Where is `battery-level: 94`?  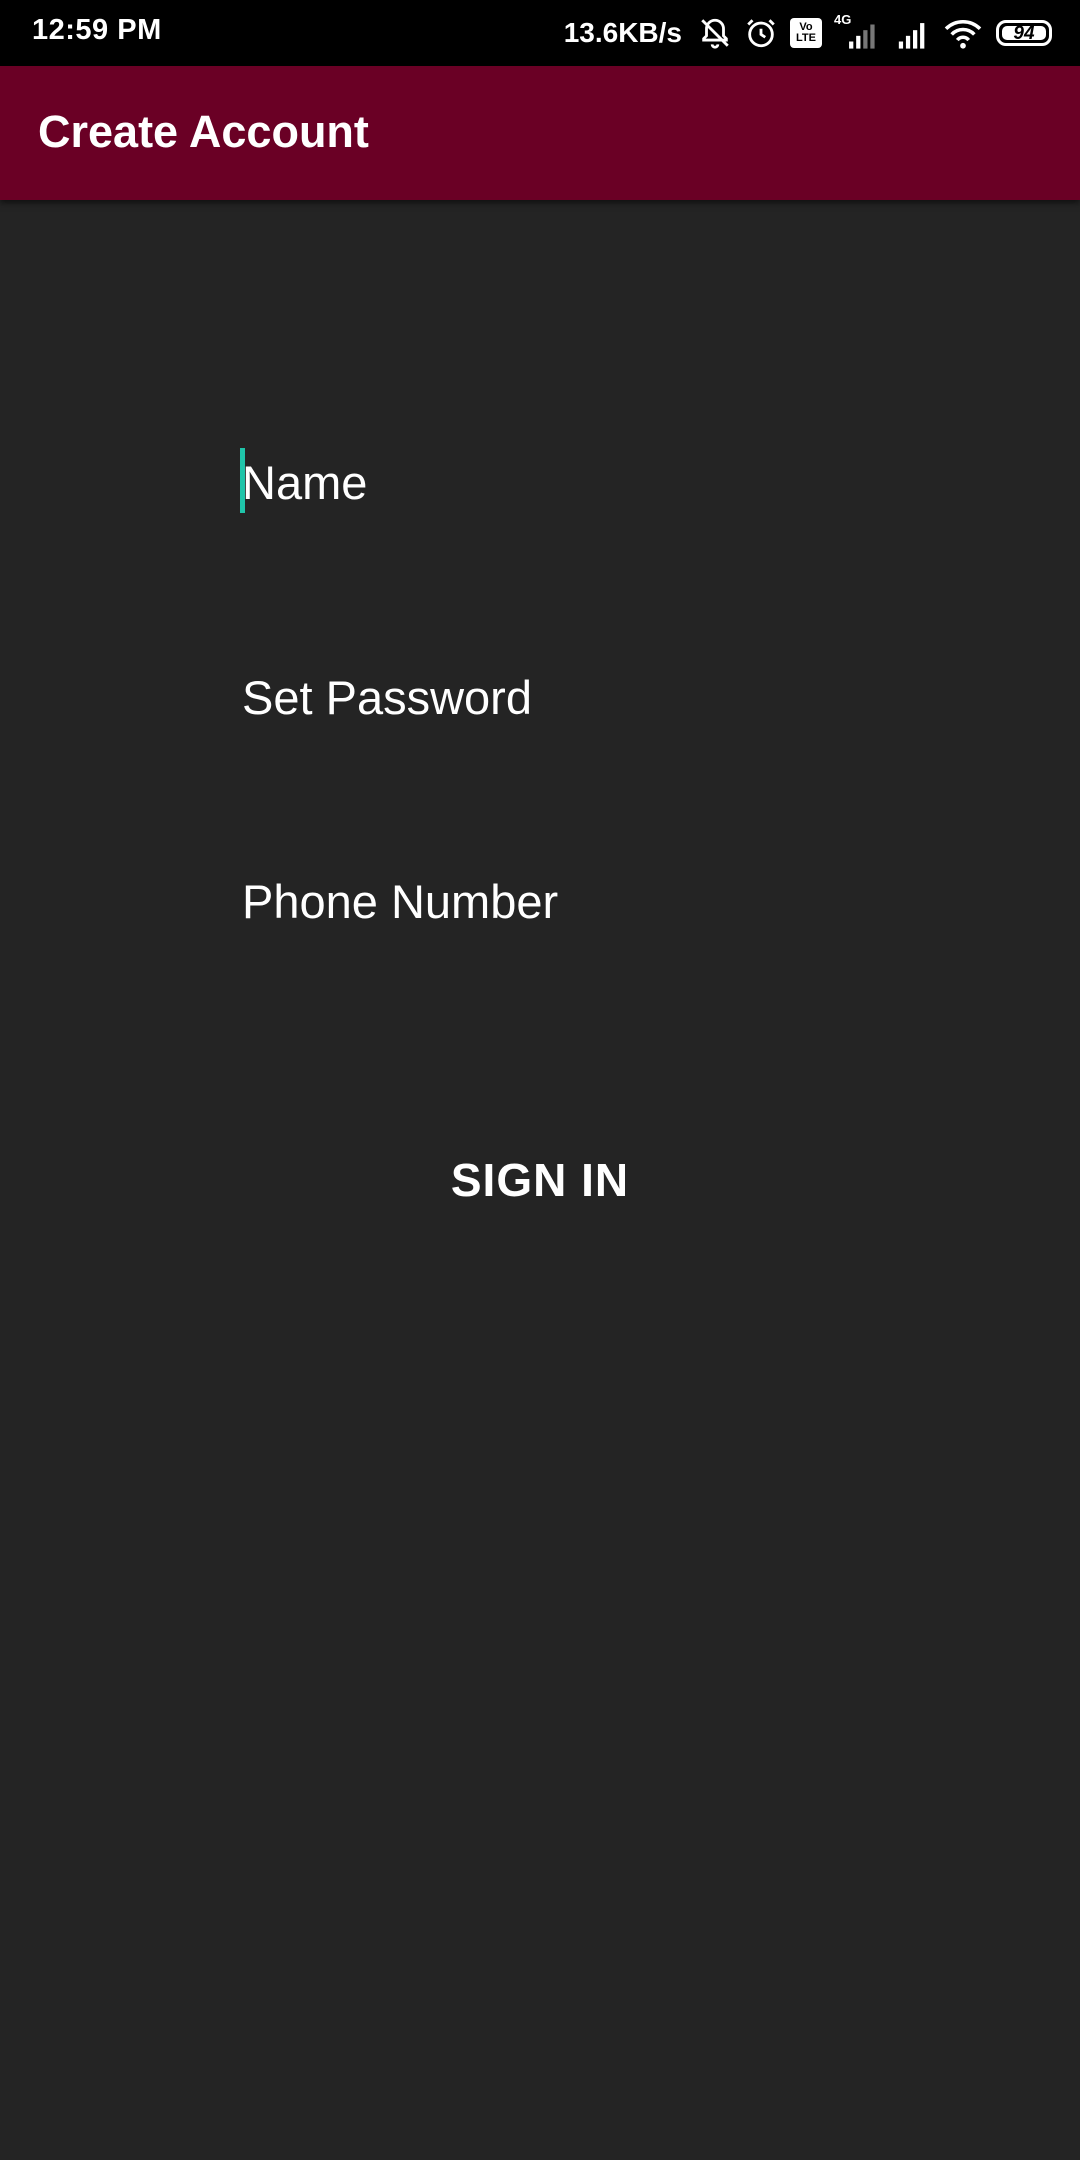
battery-level: 94 is located at coordinates (1024, 33).